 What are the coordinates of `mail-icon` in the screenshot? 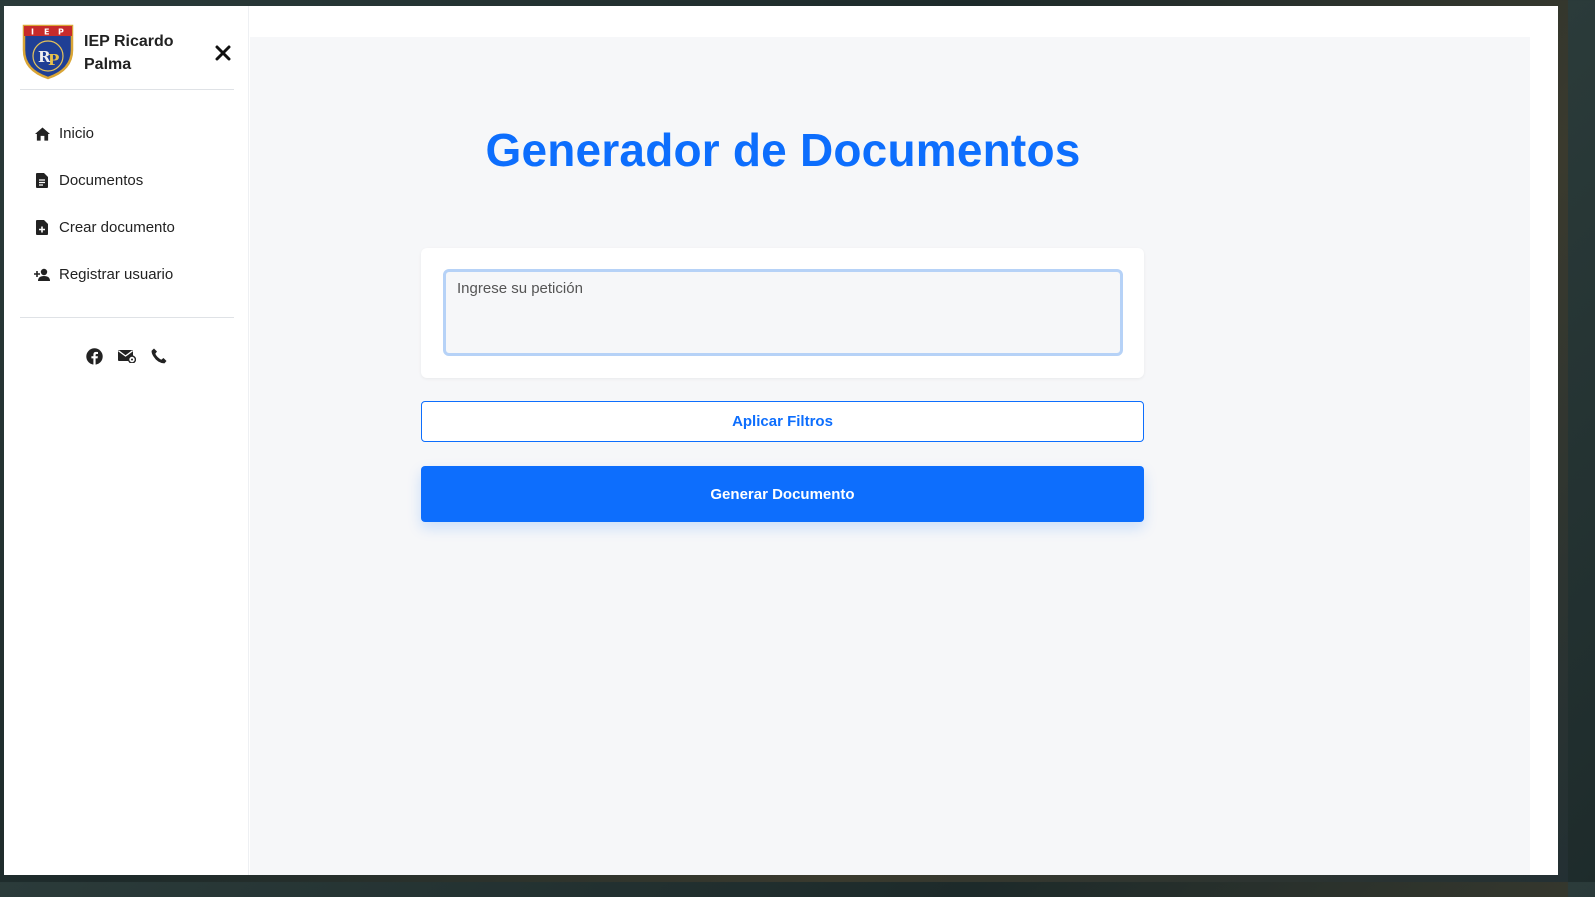 It's located at (126, 356).